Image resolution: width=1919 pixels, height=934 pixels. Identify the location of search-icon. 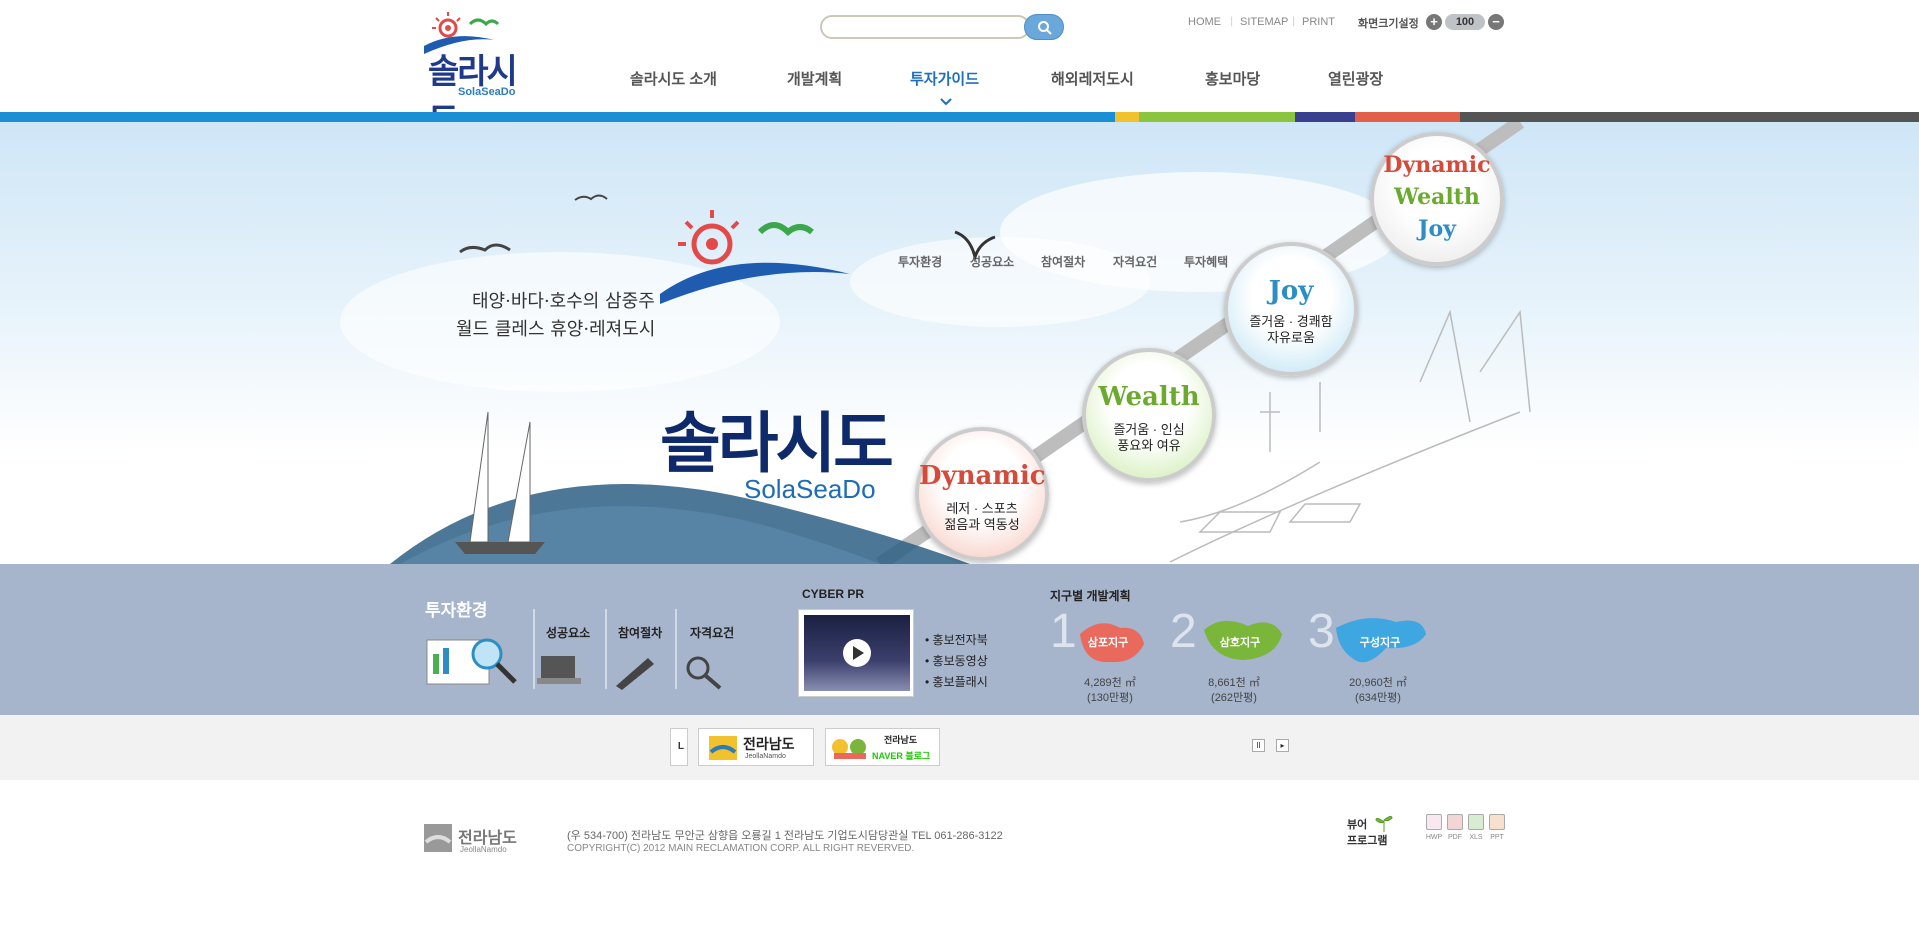
(1045, 28).